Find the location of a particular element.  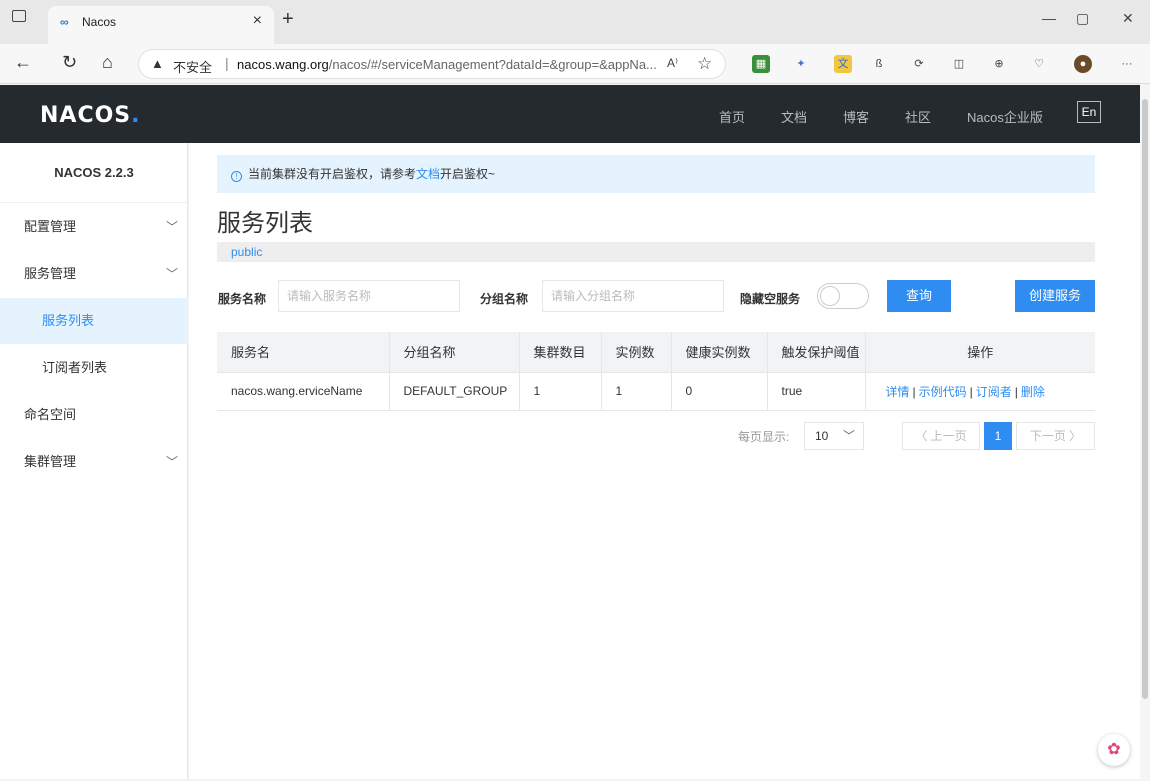

browser-tab: ∞ Nacos × is located at coordinates (161, 25).